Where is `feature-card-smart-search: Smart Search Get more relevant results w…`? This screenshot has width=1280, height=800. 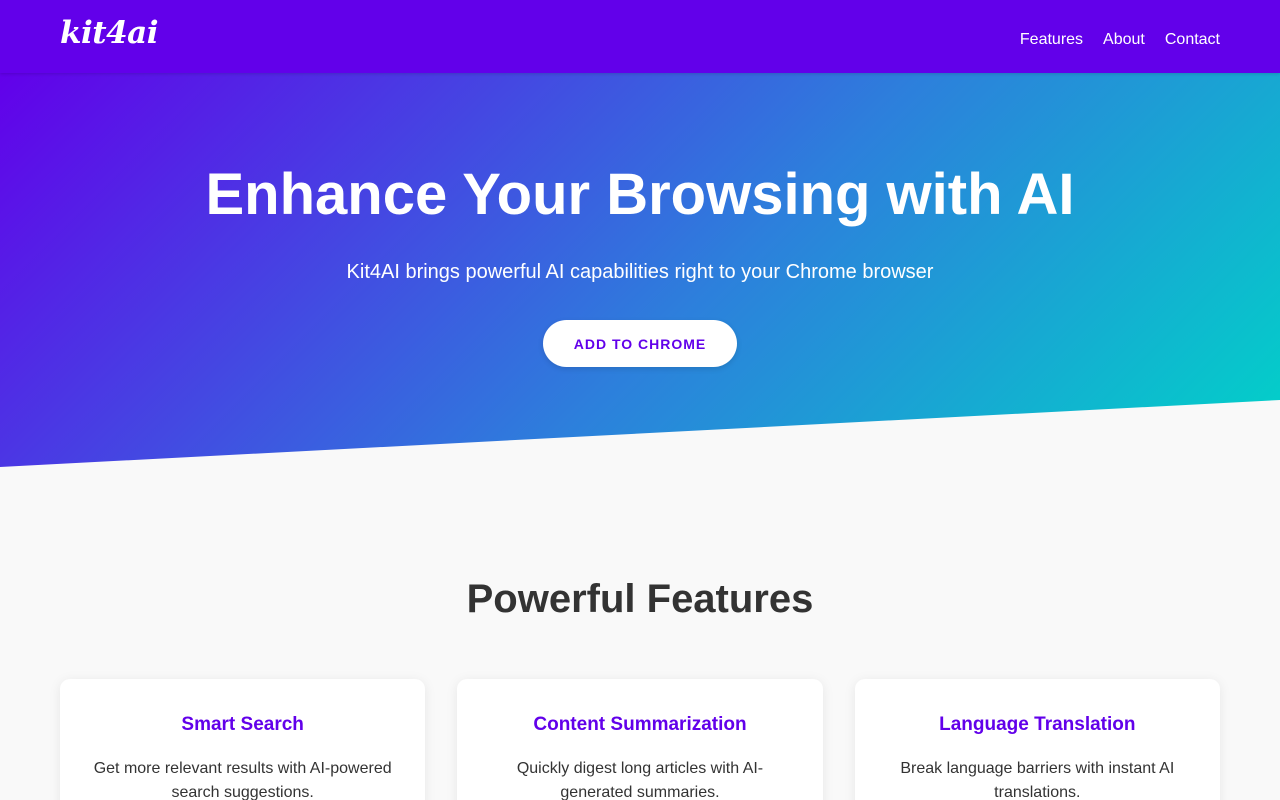
feature-card-smart-search: Smart Search Get more relevant results w… is located at coordinates (243, 739).